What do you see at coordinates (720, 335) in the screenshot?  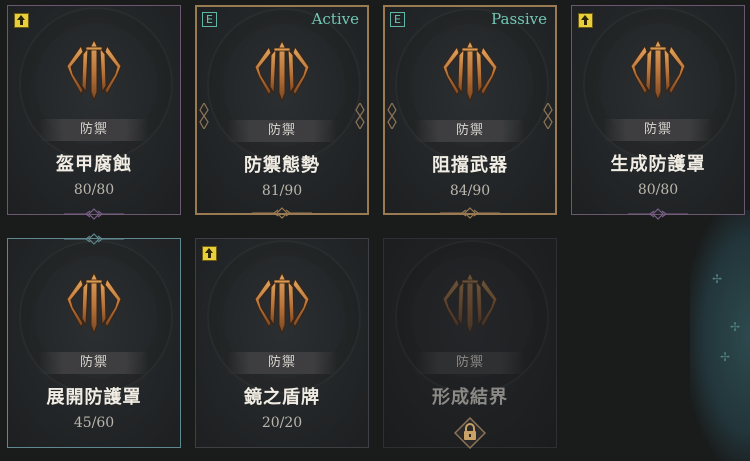 I see `map-background: ✢ ✢ ✢` at bounding box center [720, 335].